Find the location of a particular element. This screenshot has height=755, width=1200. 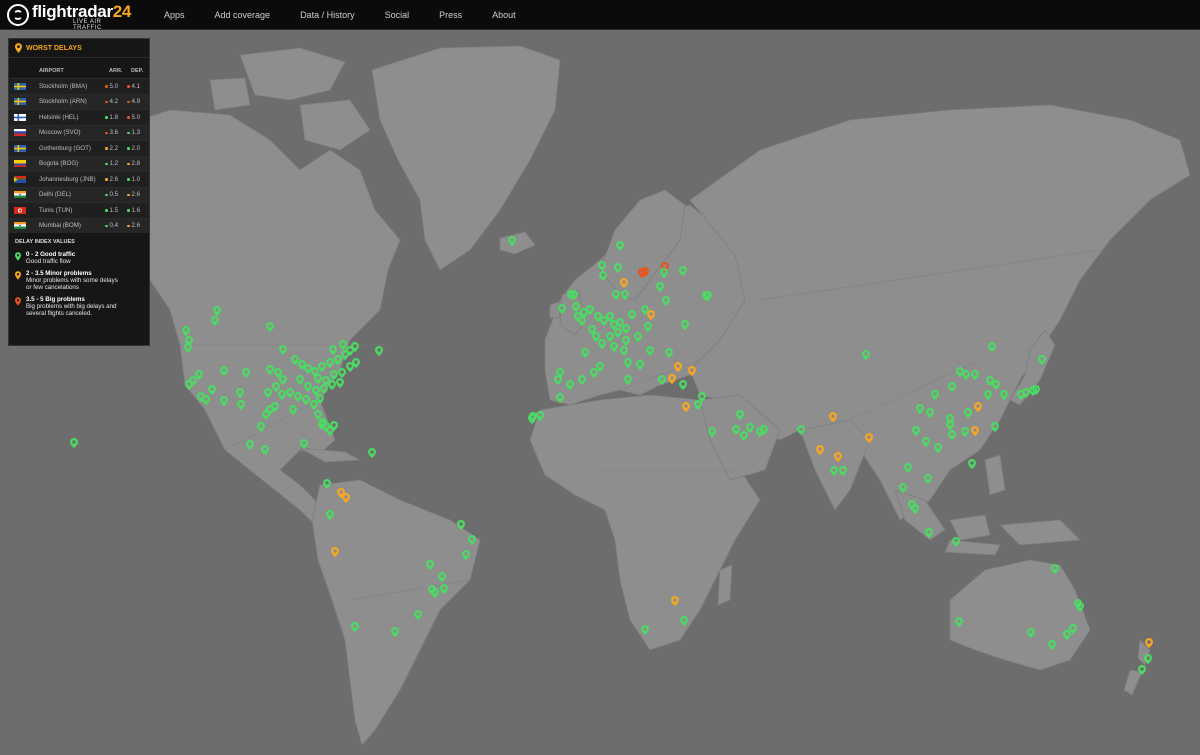

arrival-value: 3.6 is located at coordinates (114, 133).